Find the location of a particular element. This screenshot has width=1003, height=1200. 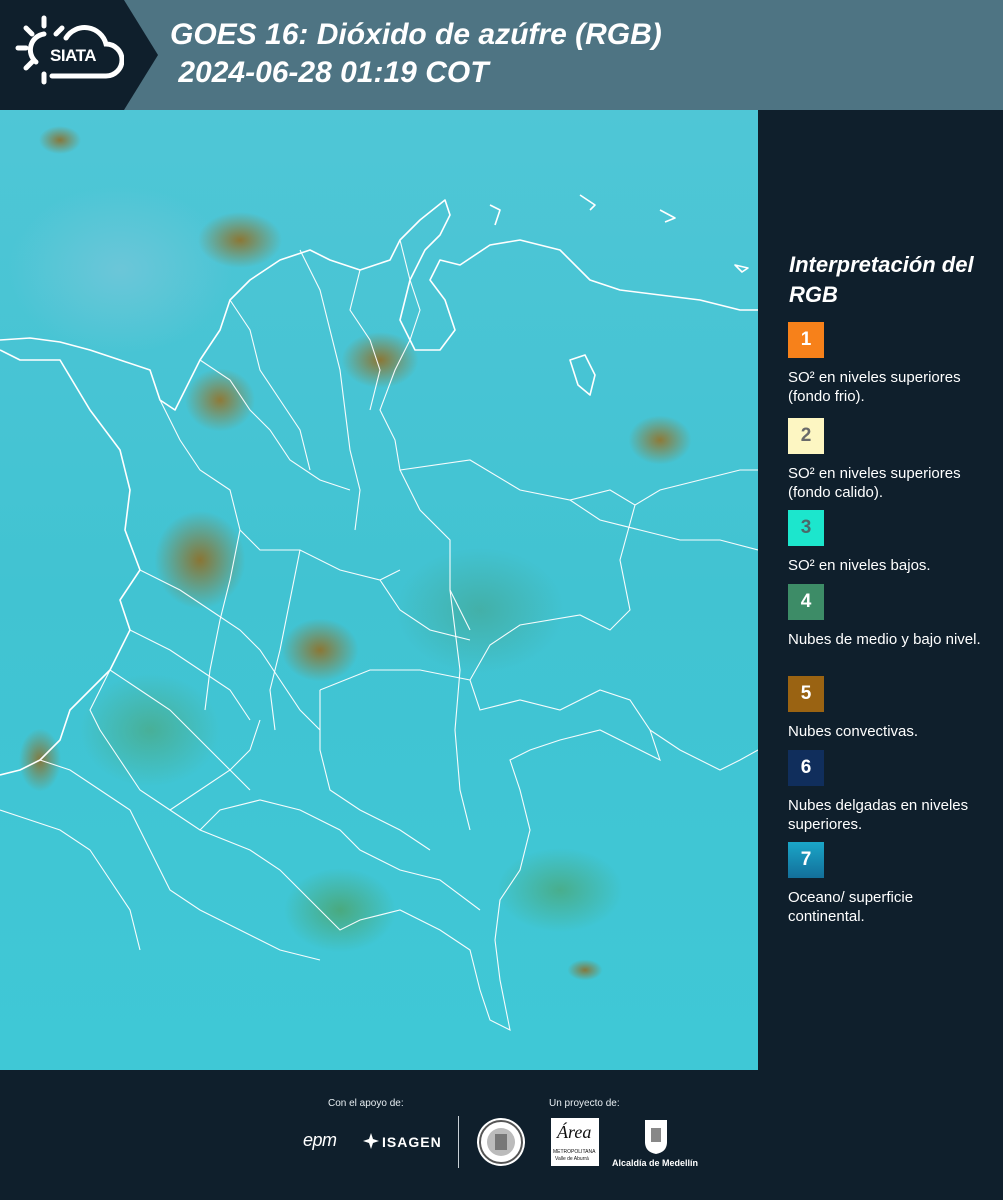

epm-logo: epm is located at coordinates (320, 1140).